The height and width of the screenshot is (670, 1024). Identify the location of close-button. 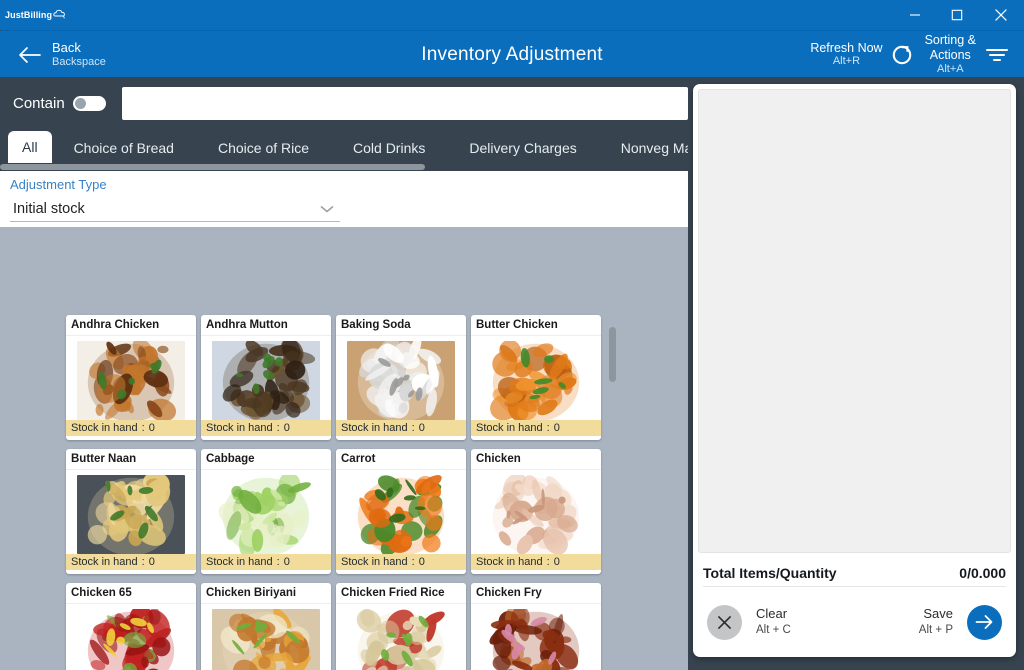
(1001, 15).